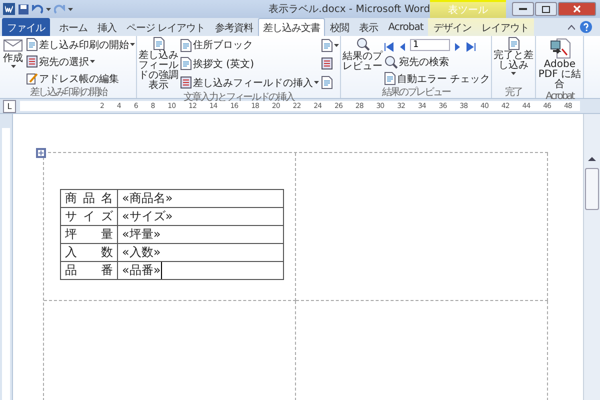 The image size is (600, 400). What do you see at coordinates (560, 96) in the screenshot?
I see `group-label: Acrobat` at bounding box center [560, 96].